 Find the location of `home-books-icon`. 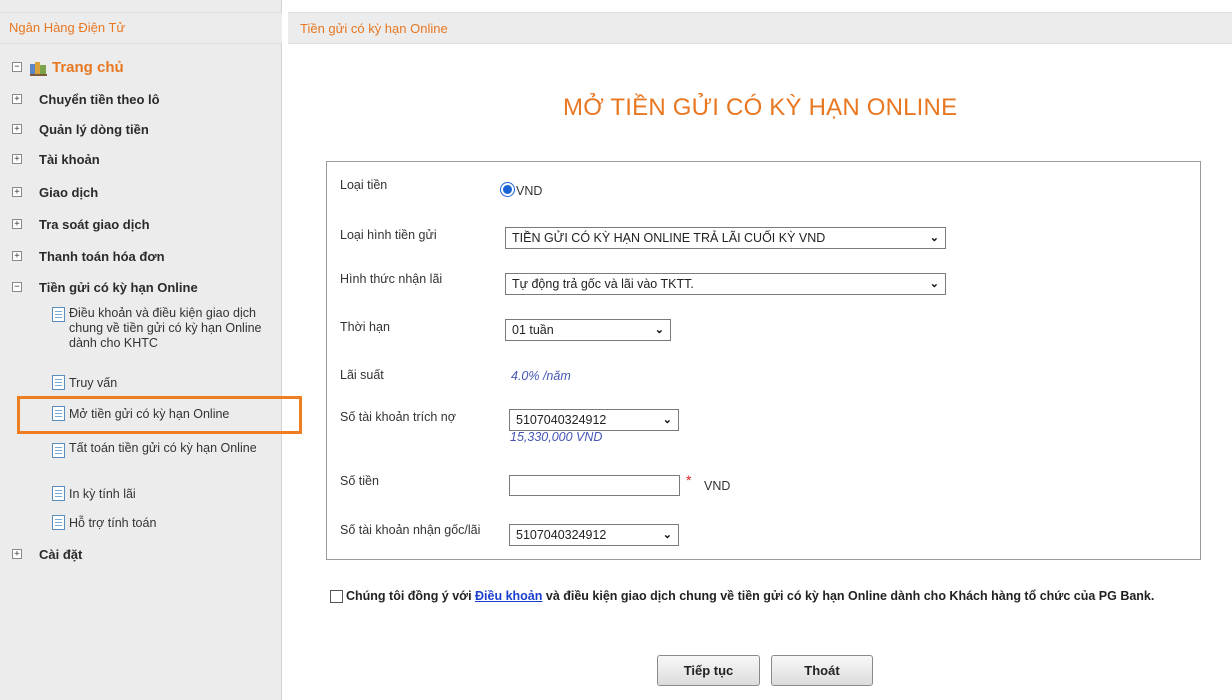

home-books-icon is located at coordinates (38, 68).